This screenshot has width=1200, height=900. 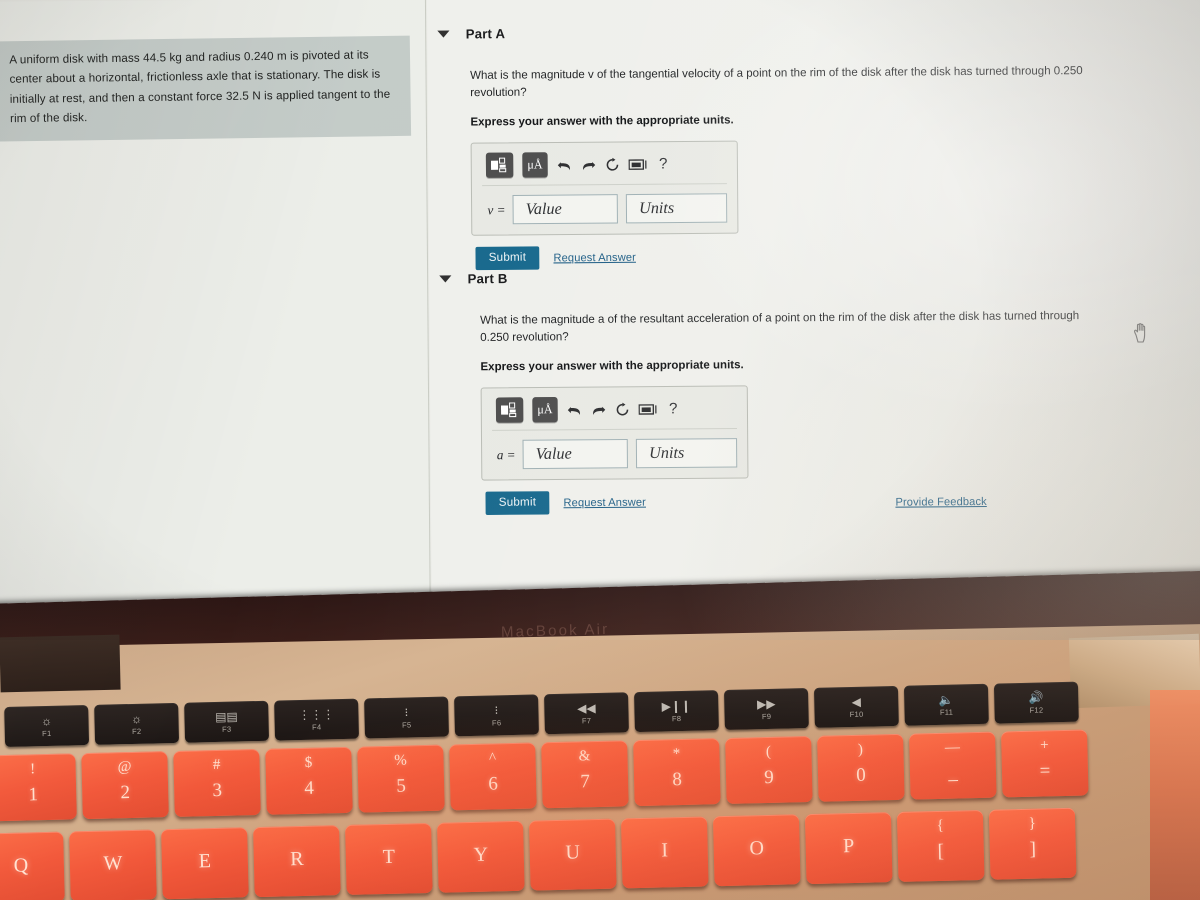 I want to click on part-b-submit-button: Submit, so click(x=517, y=503).